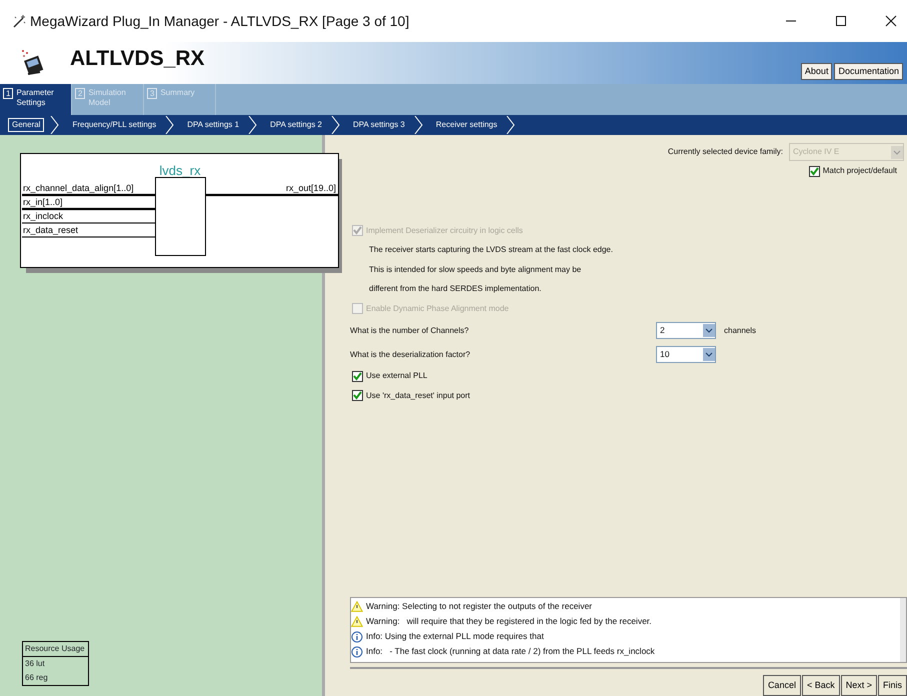 The height and width of the screenshot is (696, 907). Describe the element at coordinates (466, 125) in the screenshot. I see `step-tab: Receiver settings` at that location.